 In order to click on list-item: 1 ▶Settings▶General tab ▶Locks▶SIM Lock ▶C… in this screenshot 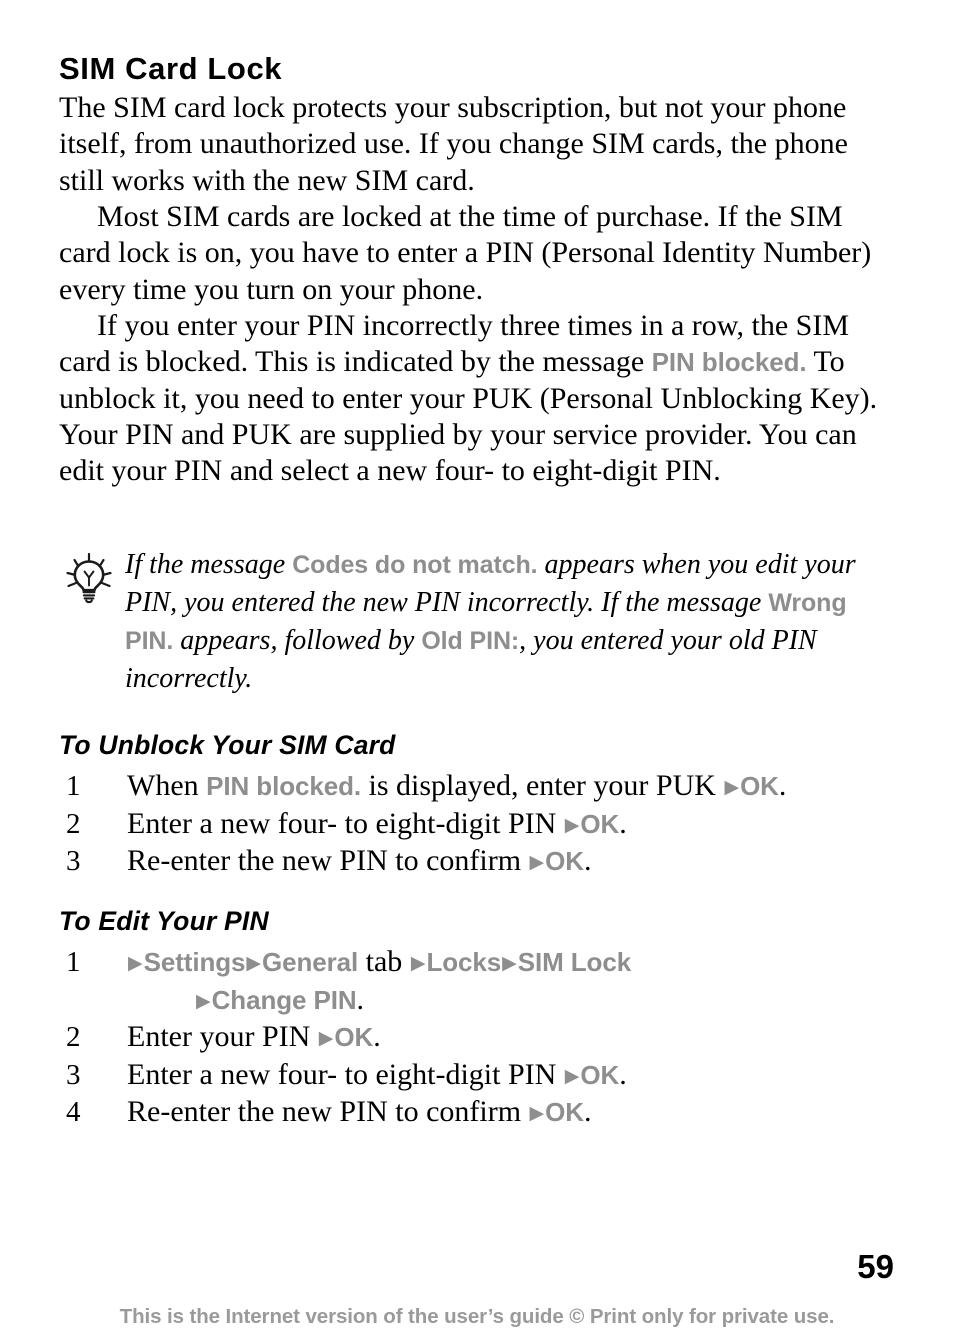, I will do `click(499, 981)`.